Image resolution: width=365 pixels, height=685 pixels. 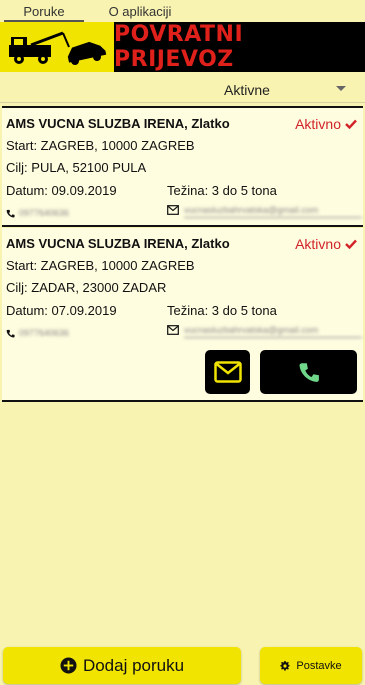 What do you see at coordinates (341, 88) in the screenshot?
I see `chevron-down-icon` at bounding box center [341, 88].